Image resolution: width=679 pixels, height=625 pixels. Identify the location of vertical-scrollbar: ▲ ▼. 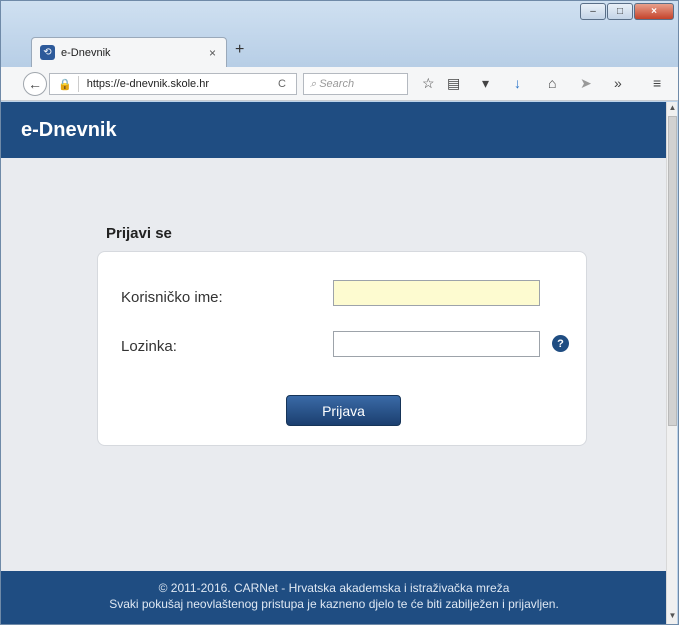
(671, 363).